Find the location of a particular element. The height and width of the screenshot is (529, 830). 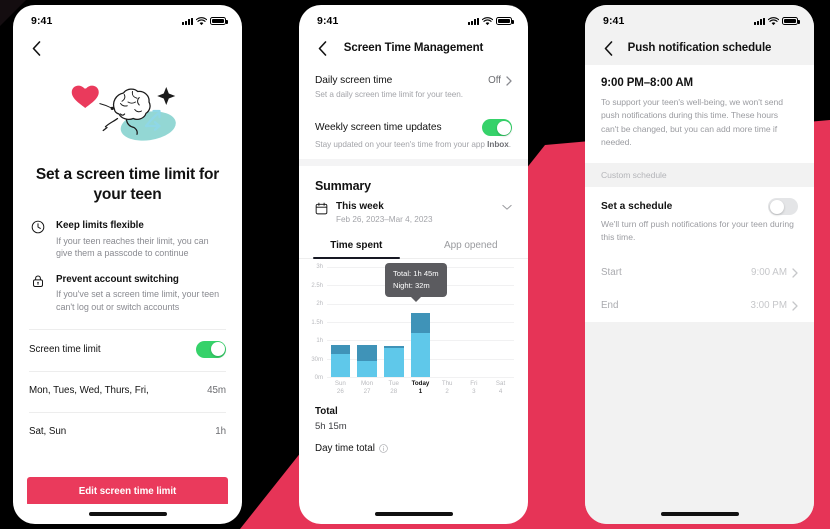

weekend-limit-row: Sat, Sun 1h is located at coordinates (127, 432).